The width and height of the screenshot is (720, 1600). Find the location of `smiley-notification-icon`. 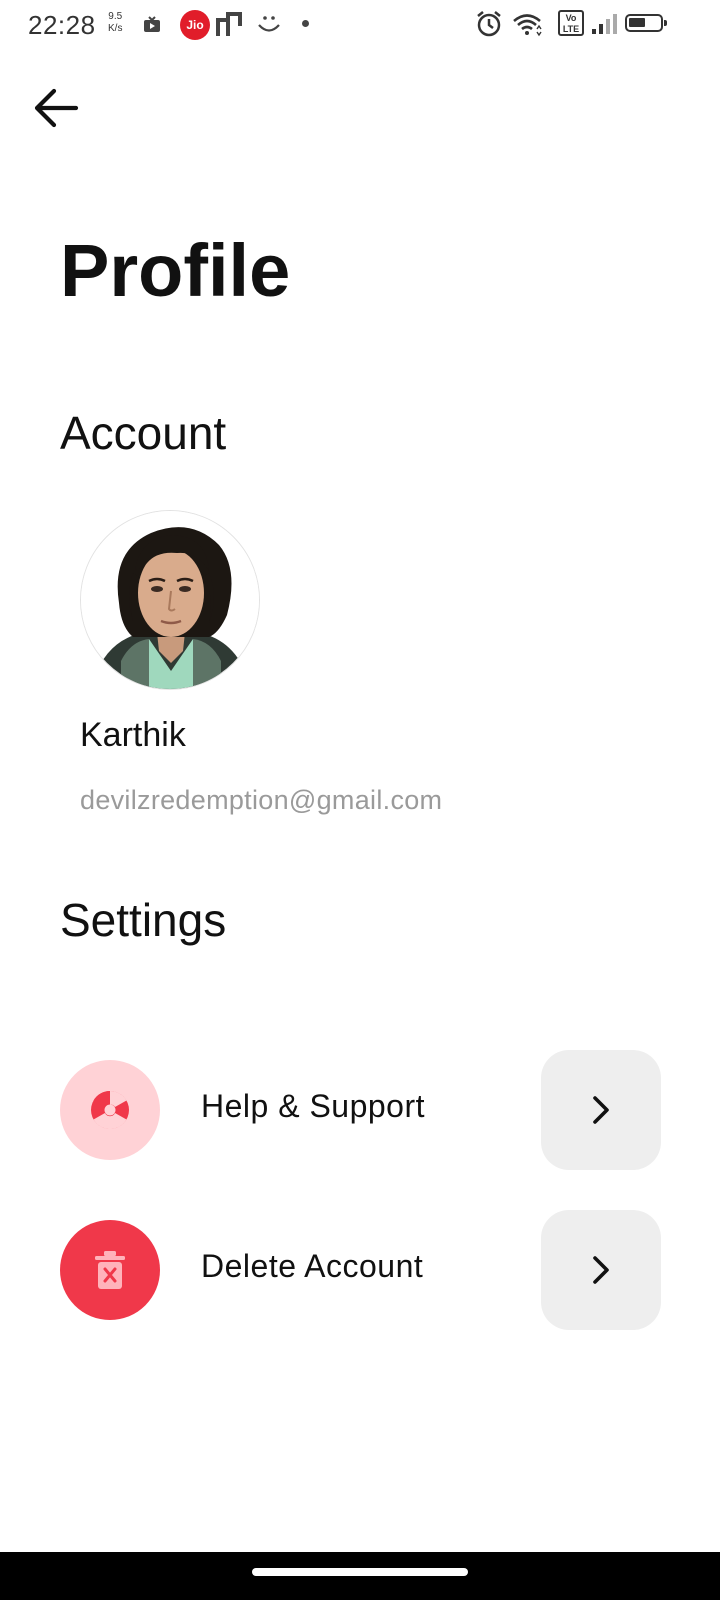

smiley-notification-icon is located at coordinates (269, 24).